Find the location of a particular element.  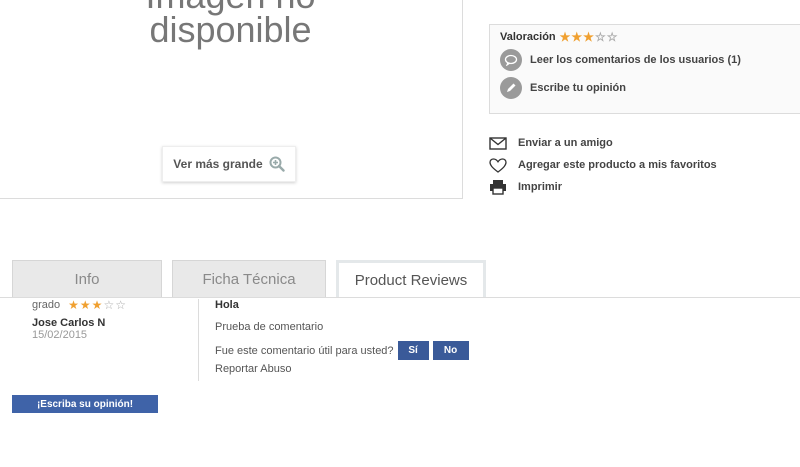

read-comments-link: Leer los comentarios de los usuarios (1) is located at coordinates (649, 60).